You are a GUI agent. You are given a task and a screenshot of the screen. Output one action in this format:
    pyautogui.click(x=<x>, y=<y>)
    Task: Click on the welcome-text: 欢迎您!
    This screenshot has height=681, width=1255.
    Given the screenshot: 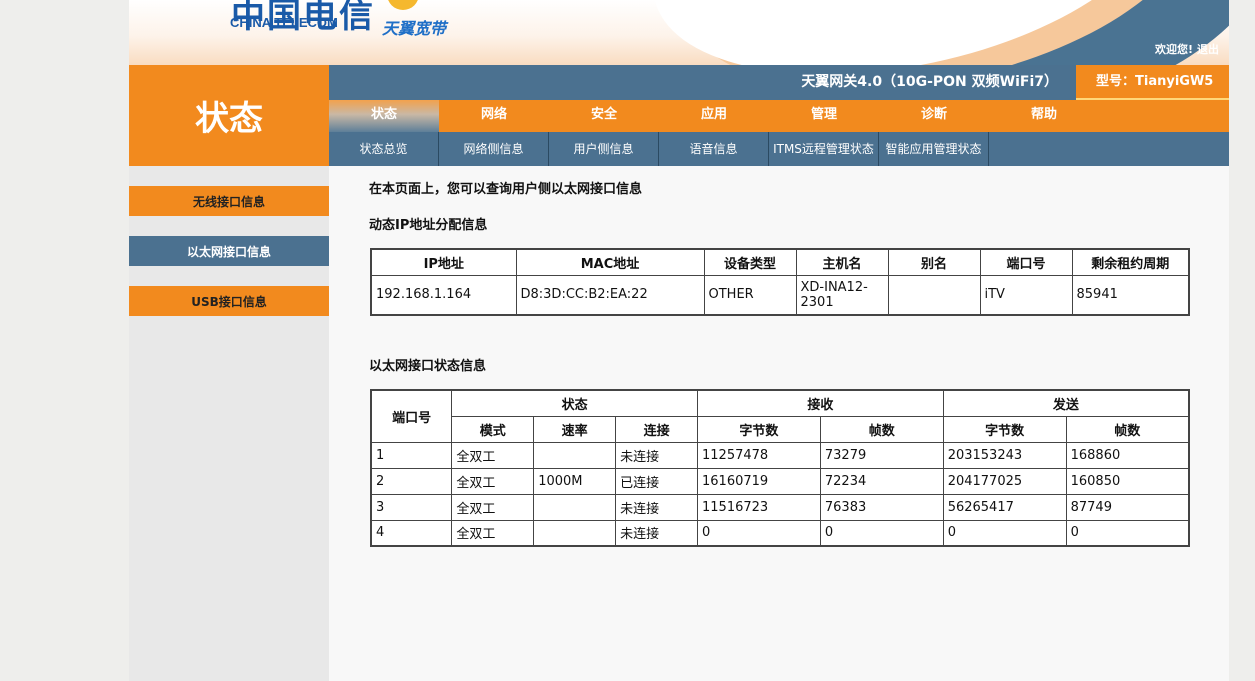 What is the action you would take?
    pyautogui.click(x=1173, y=49)
    